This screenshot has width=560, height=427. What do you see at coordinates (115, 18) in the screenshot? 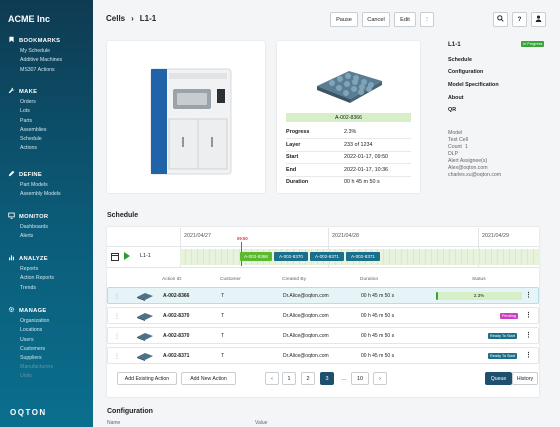
I see `breadcrumb-cells: Cells` at bounding box center [115, 18].